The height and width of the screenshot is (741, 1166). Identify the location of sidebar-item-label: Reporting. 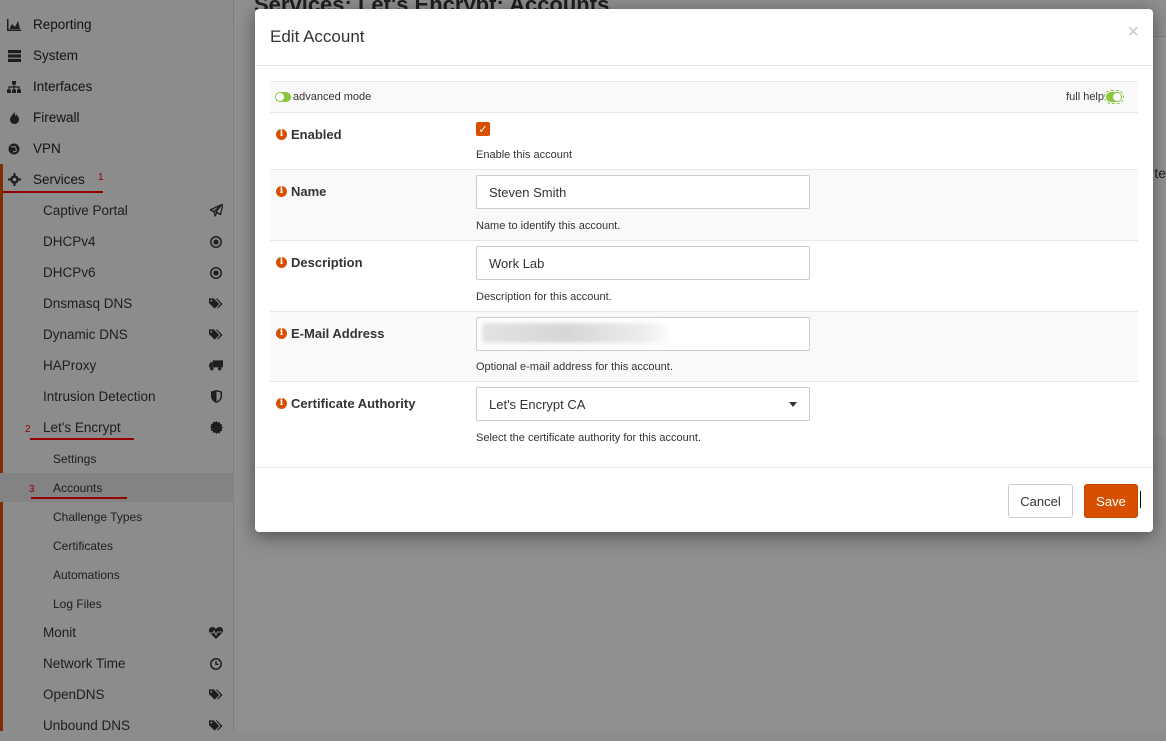
(62, 24).